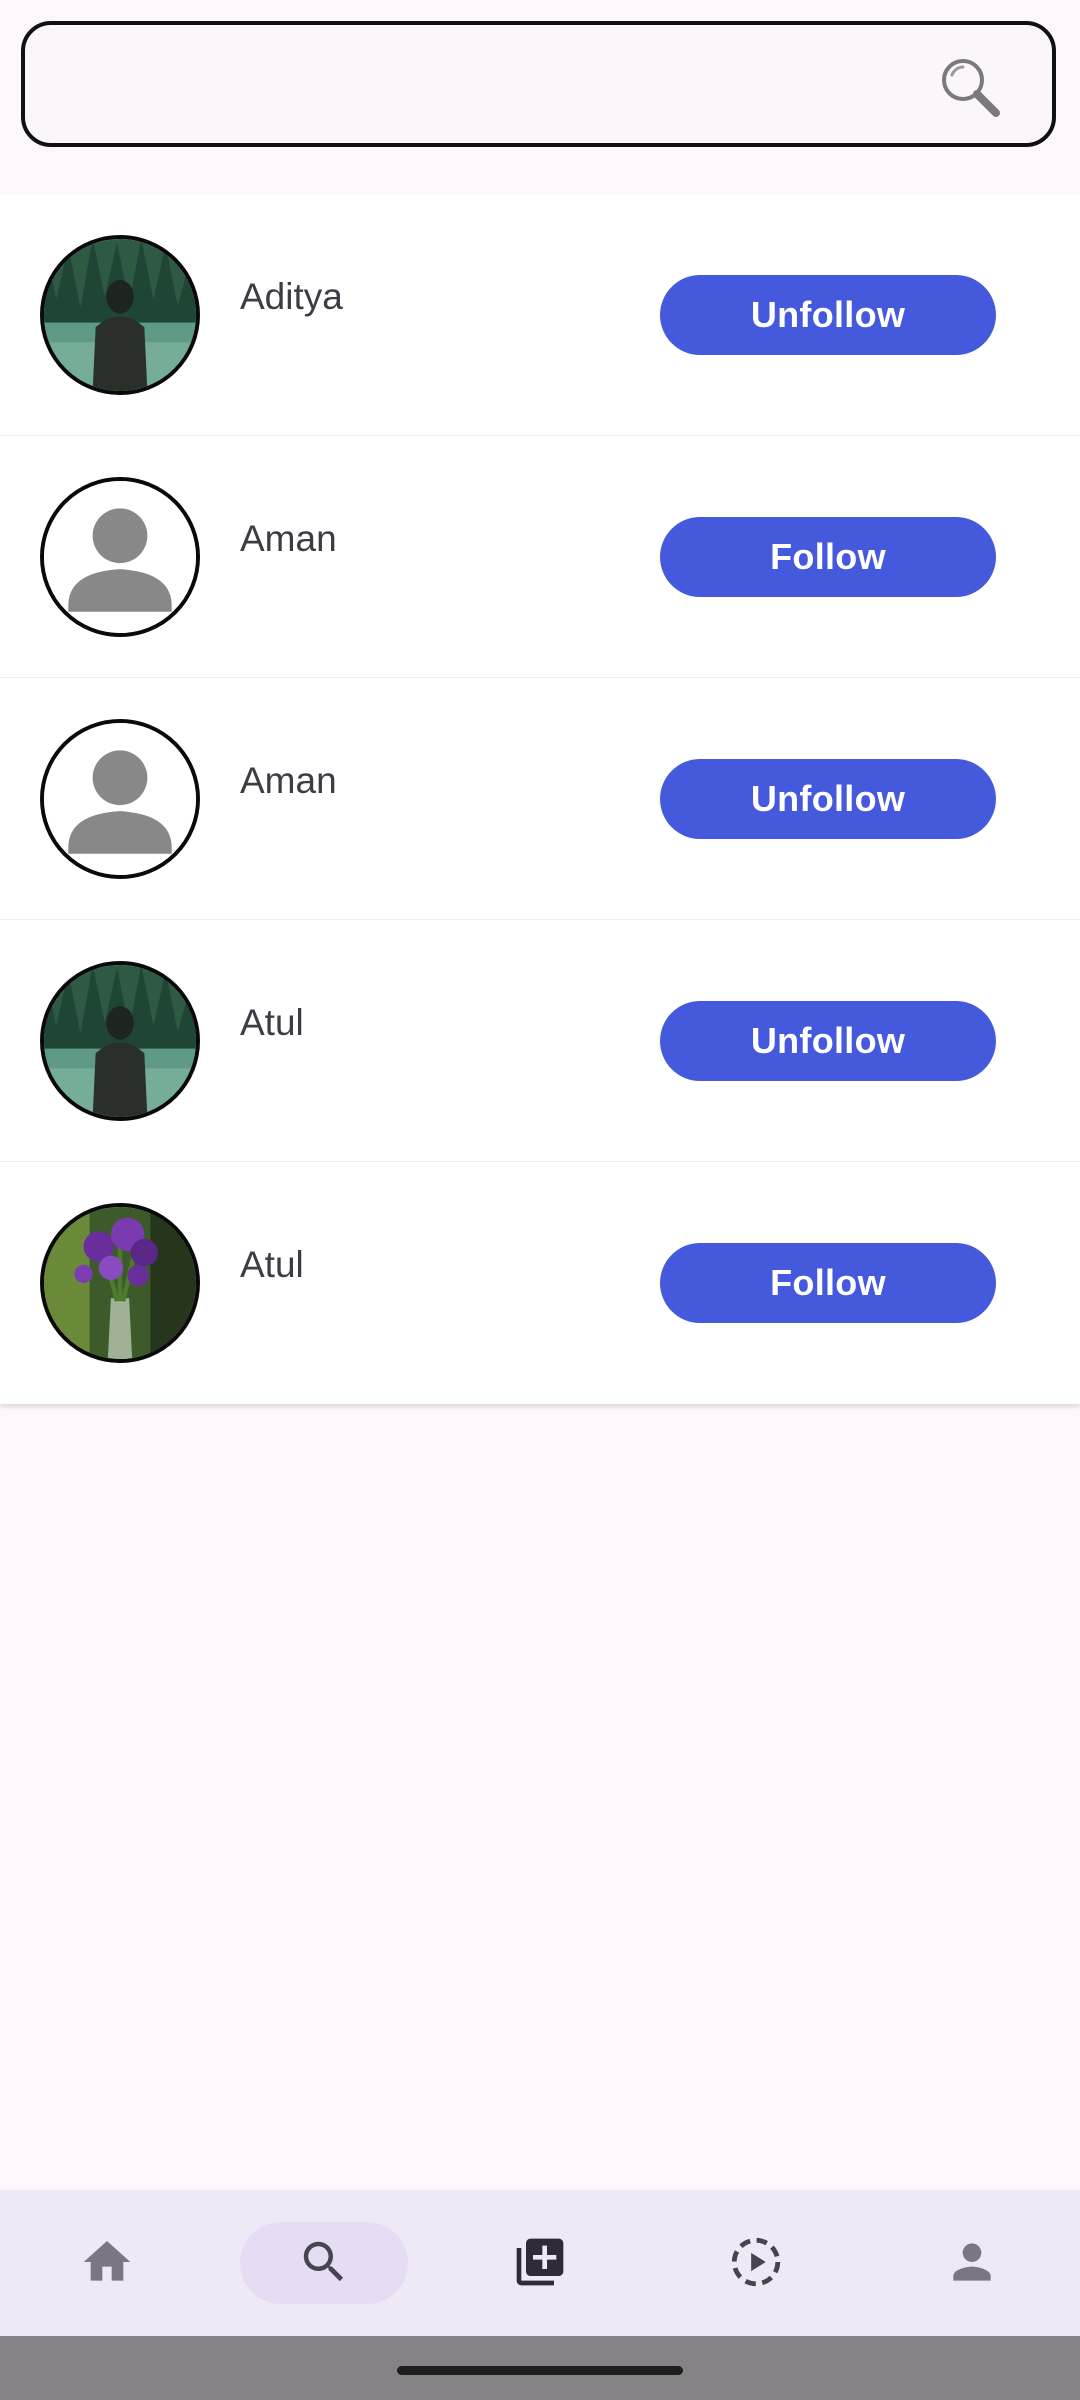 The image size is (1080, 2400). I want to click on list-item: Aman Follow, so click(540, 557).